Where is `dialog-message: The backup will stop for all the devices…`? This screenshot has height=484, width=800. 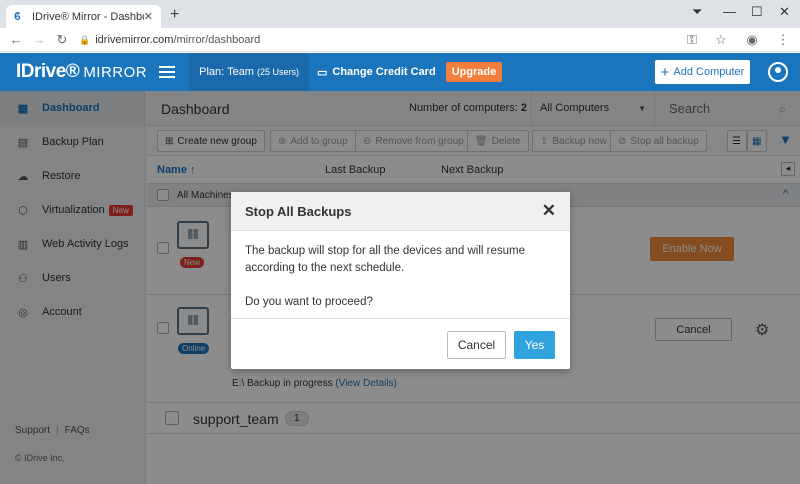
dialog-message: The backup will stop for all the devices… is located at coordinates (385, 259).